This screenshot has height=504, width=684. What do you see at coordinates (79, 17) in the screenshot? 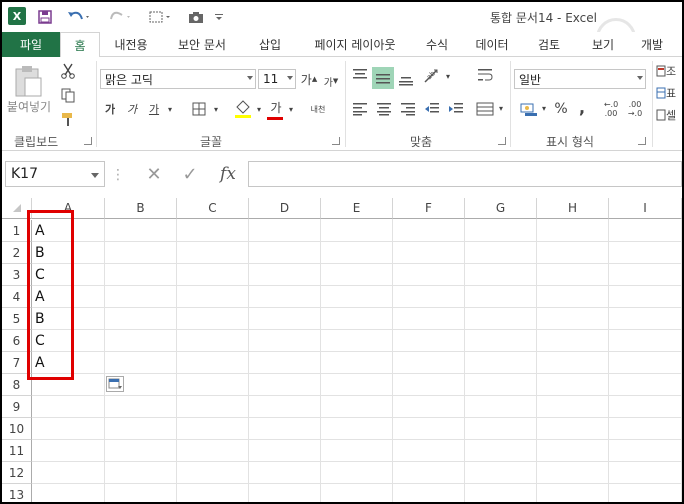
I see `undo-icon` at bounding box center [79, 17].